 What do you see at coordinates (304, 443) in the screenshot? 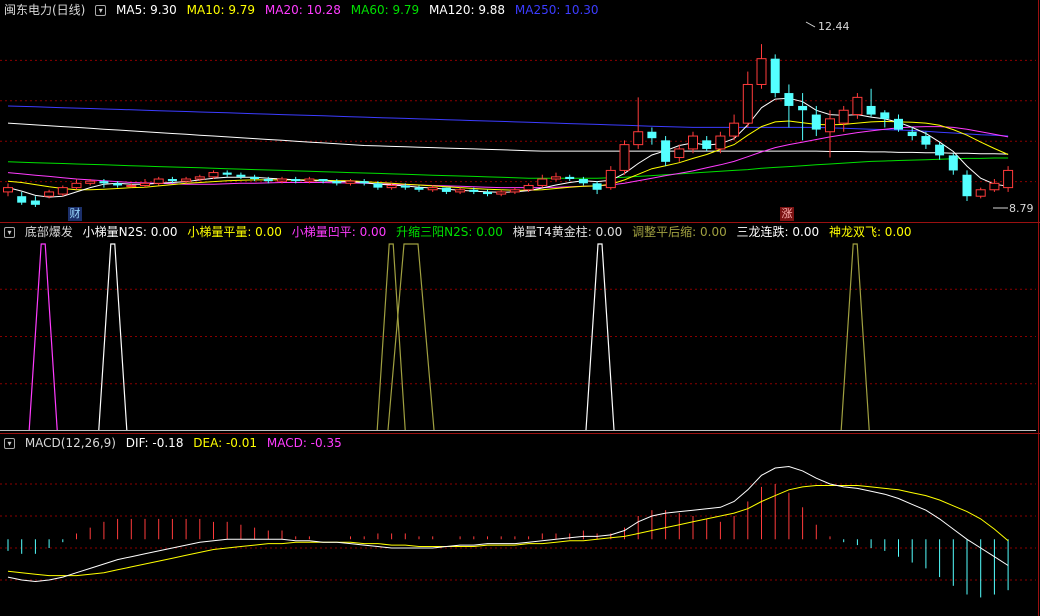
I see `macd-label: MACD: -0.35` at bounding box center [304, 443].